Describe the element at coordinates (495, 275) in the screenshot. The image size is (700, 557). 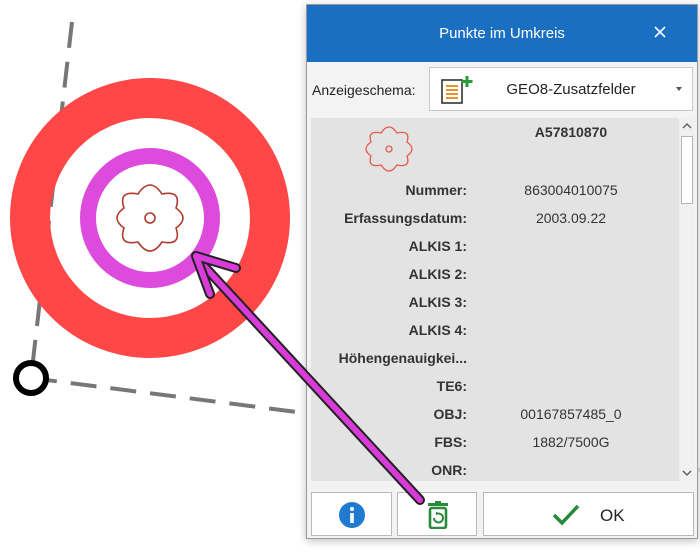
I see `attribute-row: ALKIS 2:` at that location.